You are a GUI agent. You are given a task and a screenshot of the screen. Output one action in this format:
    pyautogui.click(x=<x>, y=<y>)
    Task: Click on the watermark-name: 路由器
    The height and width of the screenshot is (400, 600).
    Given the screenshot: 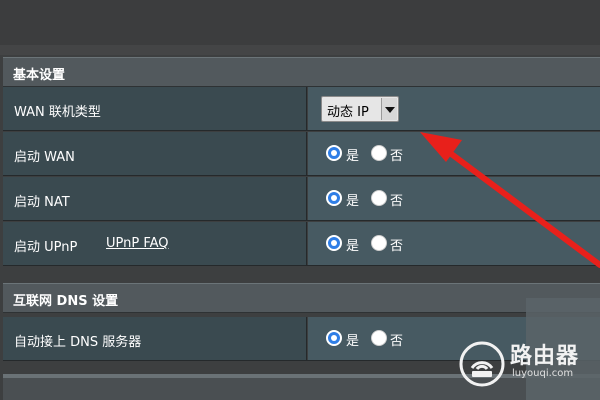 What is the action you would take?
    pyautogui.click(x=545, y=356)
    